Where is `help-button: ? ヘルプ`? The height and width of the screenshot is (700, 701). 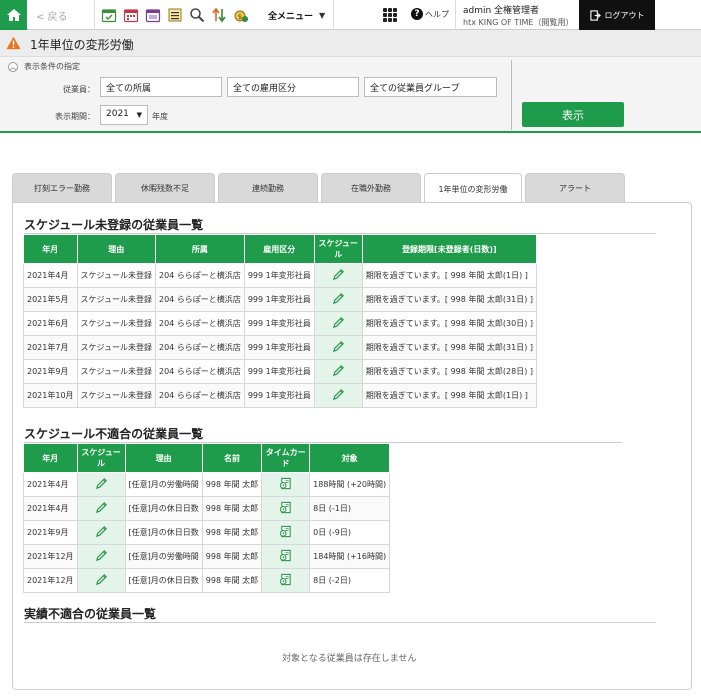
help-button: ? ヘルプ is located at coordinates (430, 14).